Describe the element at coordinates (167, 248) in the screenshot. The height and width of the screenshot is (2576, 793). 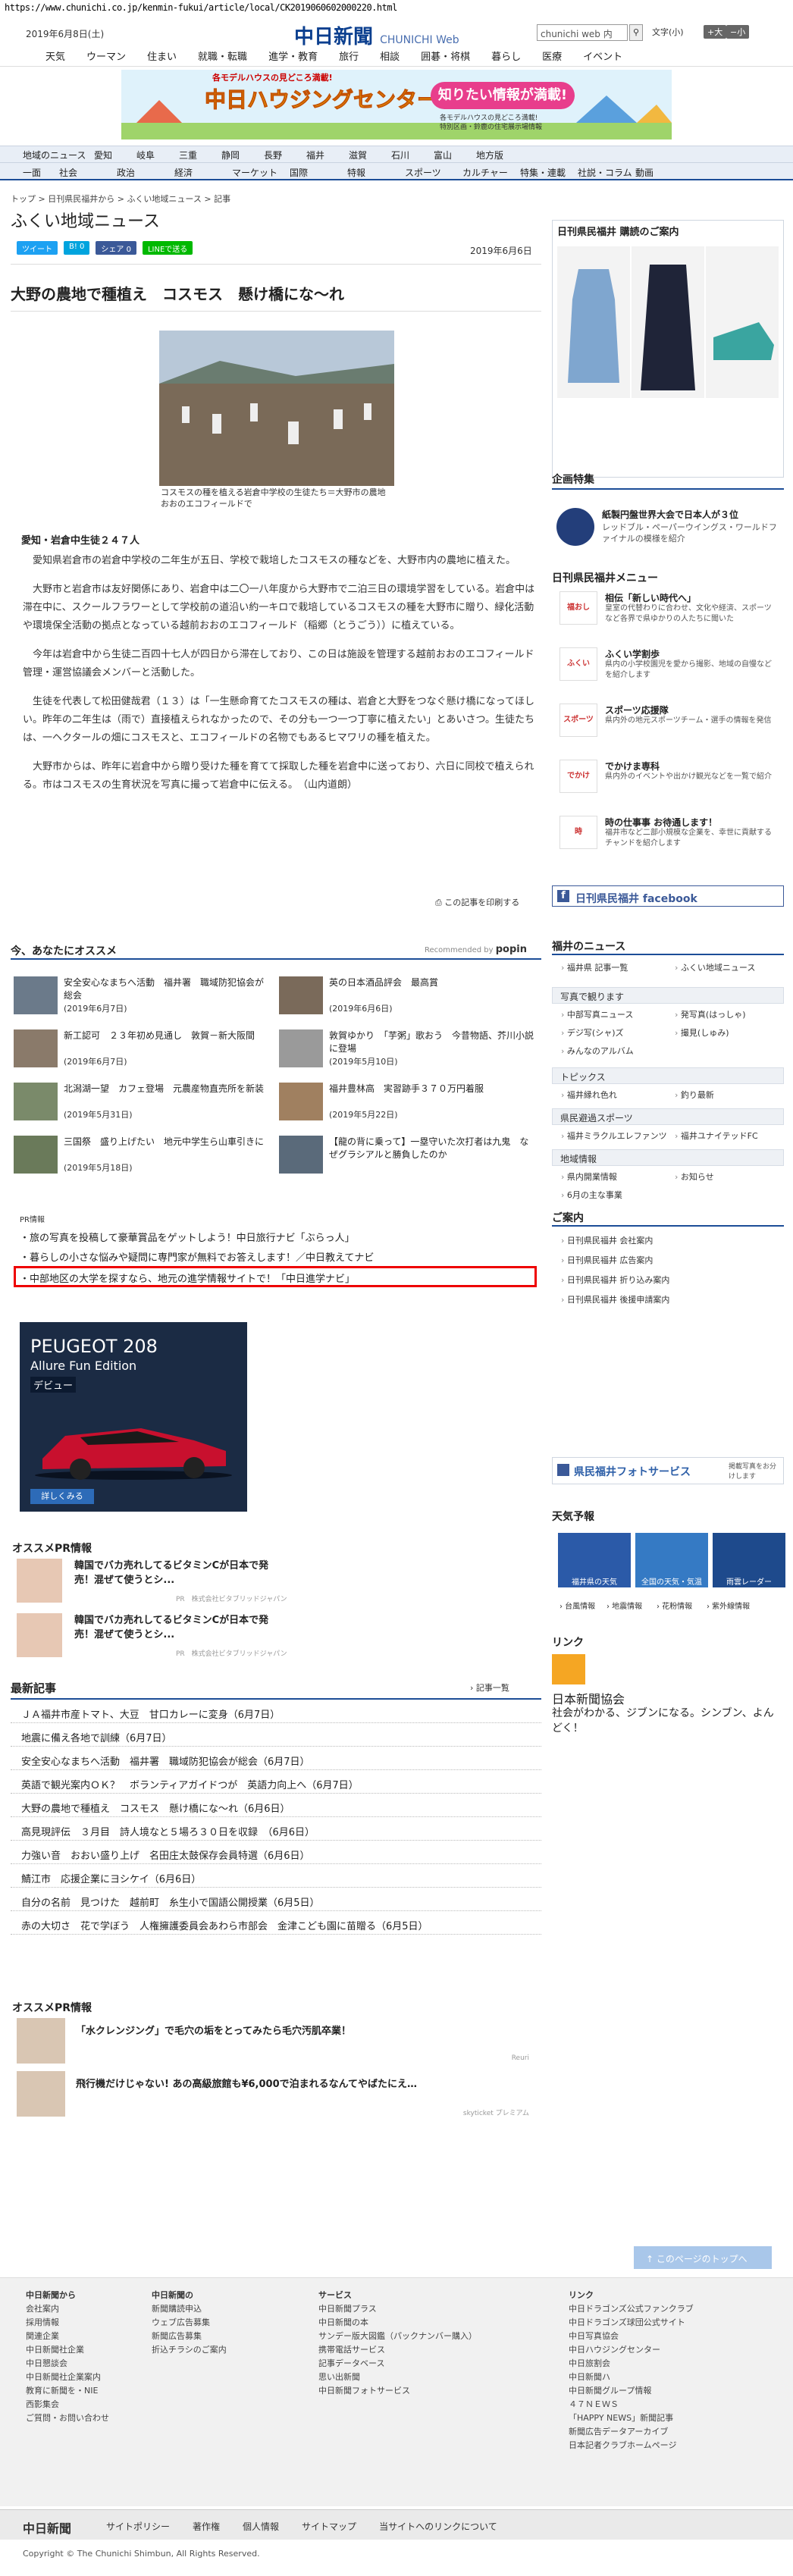
I see `line-button: LINEで送る` at that location.